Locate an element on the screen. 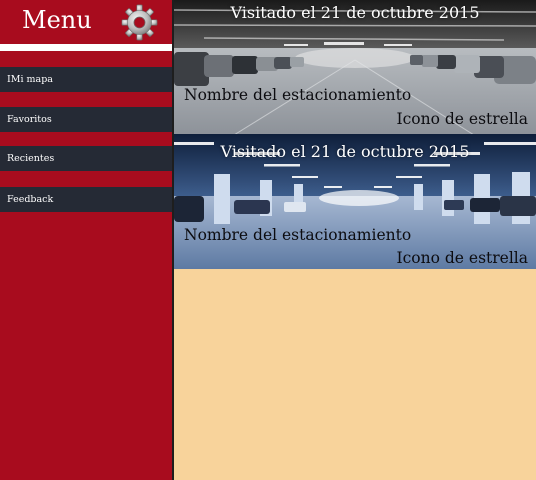 Image resolution: width=536 pixels, height=480 pixels. nav-item-mi-mapa: IMi mapa is located at coordinates (86, 79).